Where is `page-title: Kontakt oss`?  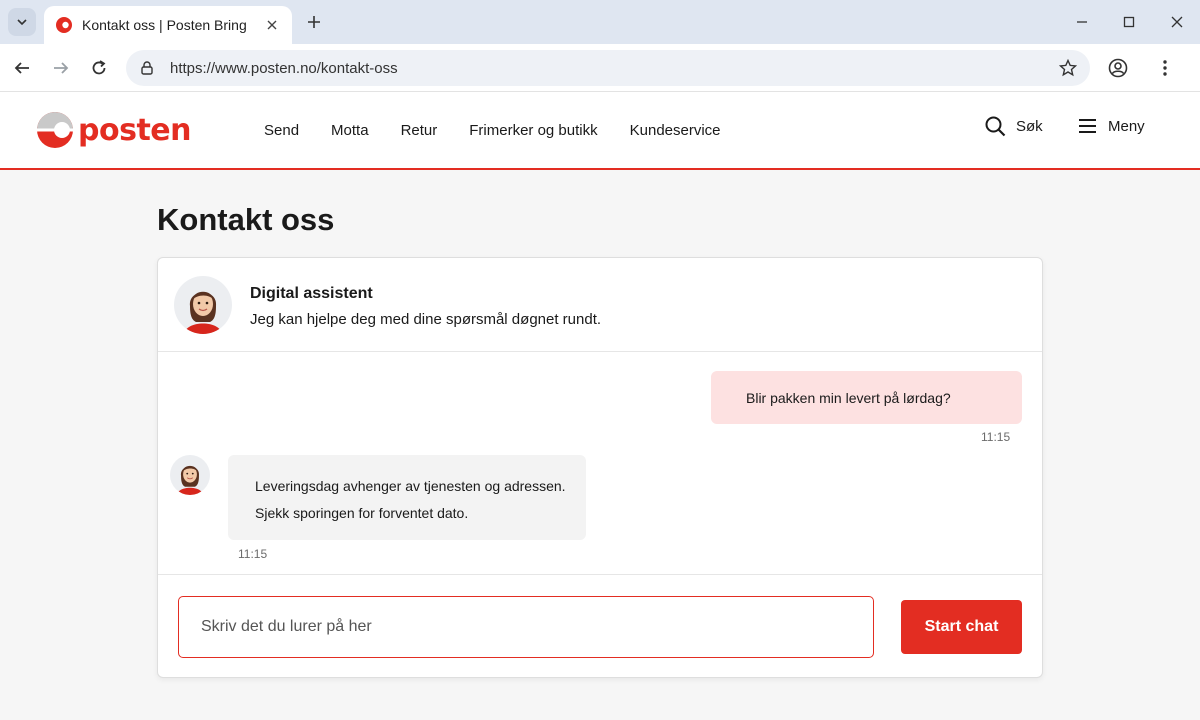
page-title: Kontakt oss is located at coordinates (246, 219).